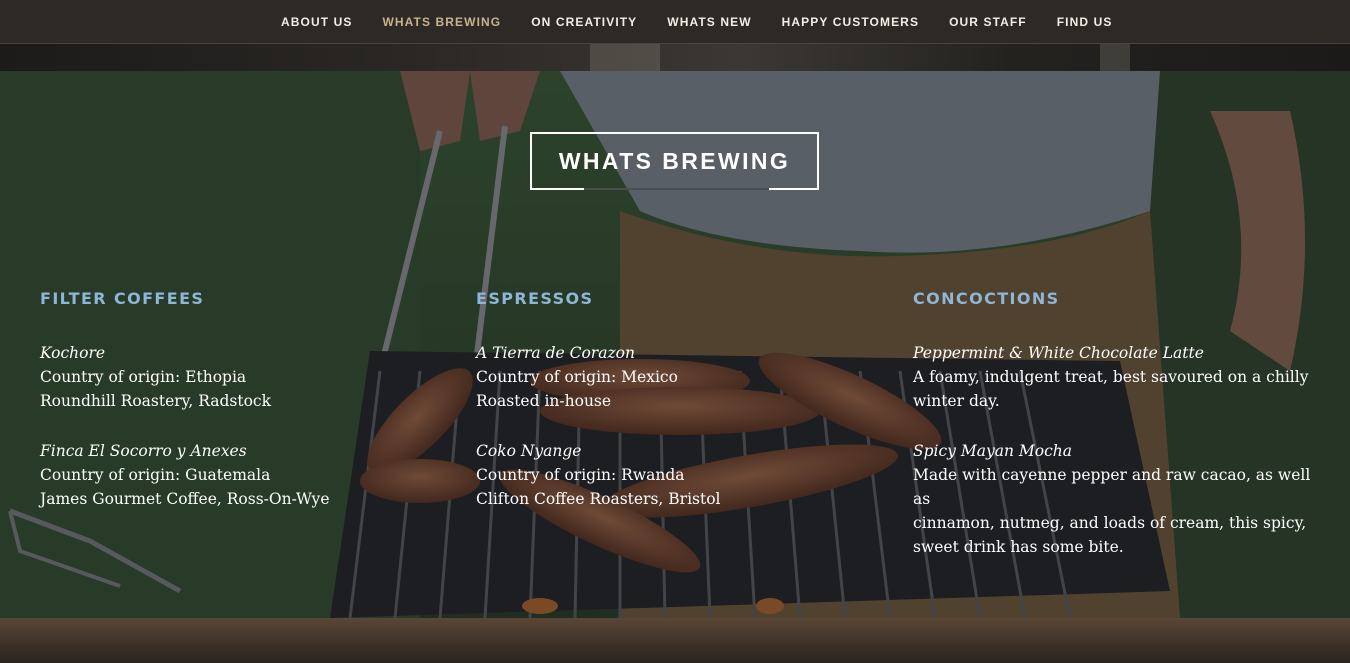  Describe the element at coordinates (73, 353) in the screenshot. I see `entry-name: Kochore` at that location.